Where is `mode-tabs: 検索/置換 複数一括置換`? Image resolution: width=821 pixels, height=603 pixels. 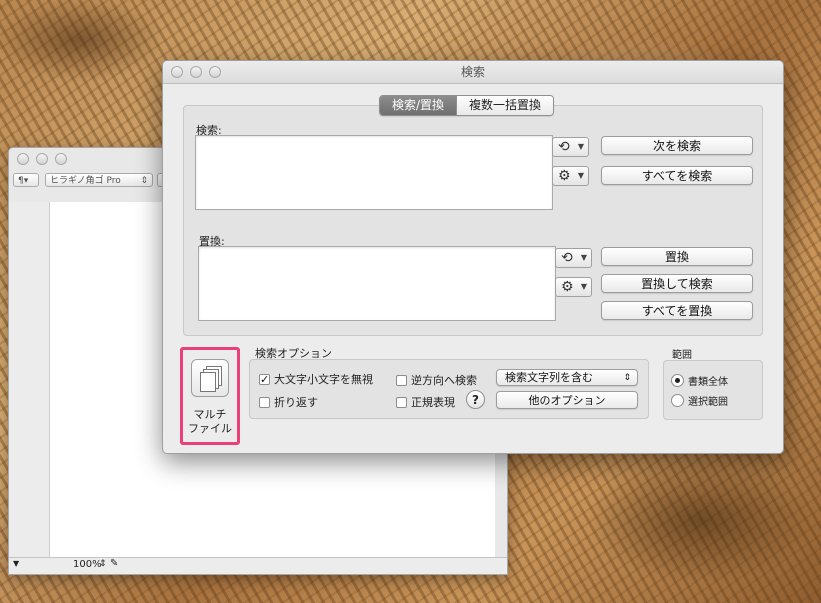
mode-tabs: 検索/置換 複数一括置換 is located at coordinates (467, 105).